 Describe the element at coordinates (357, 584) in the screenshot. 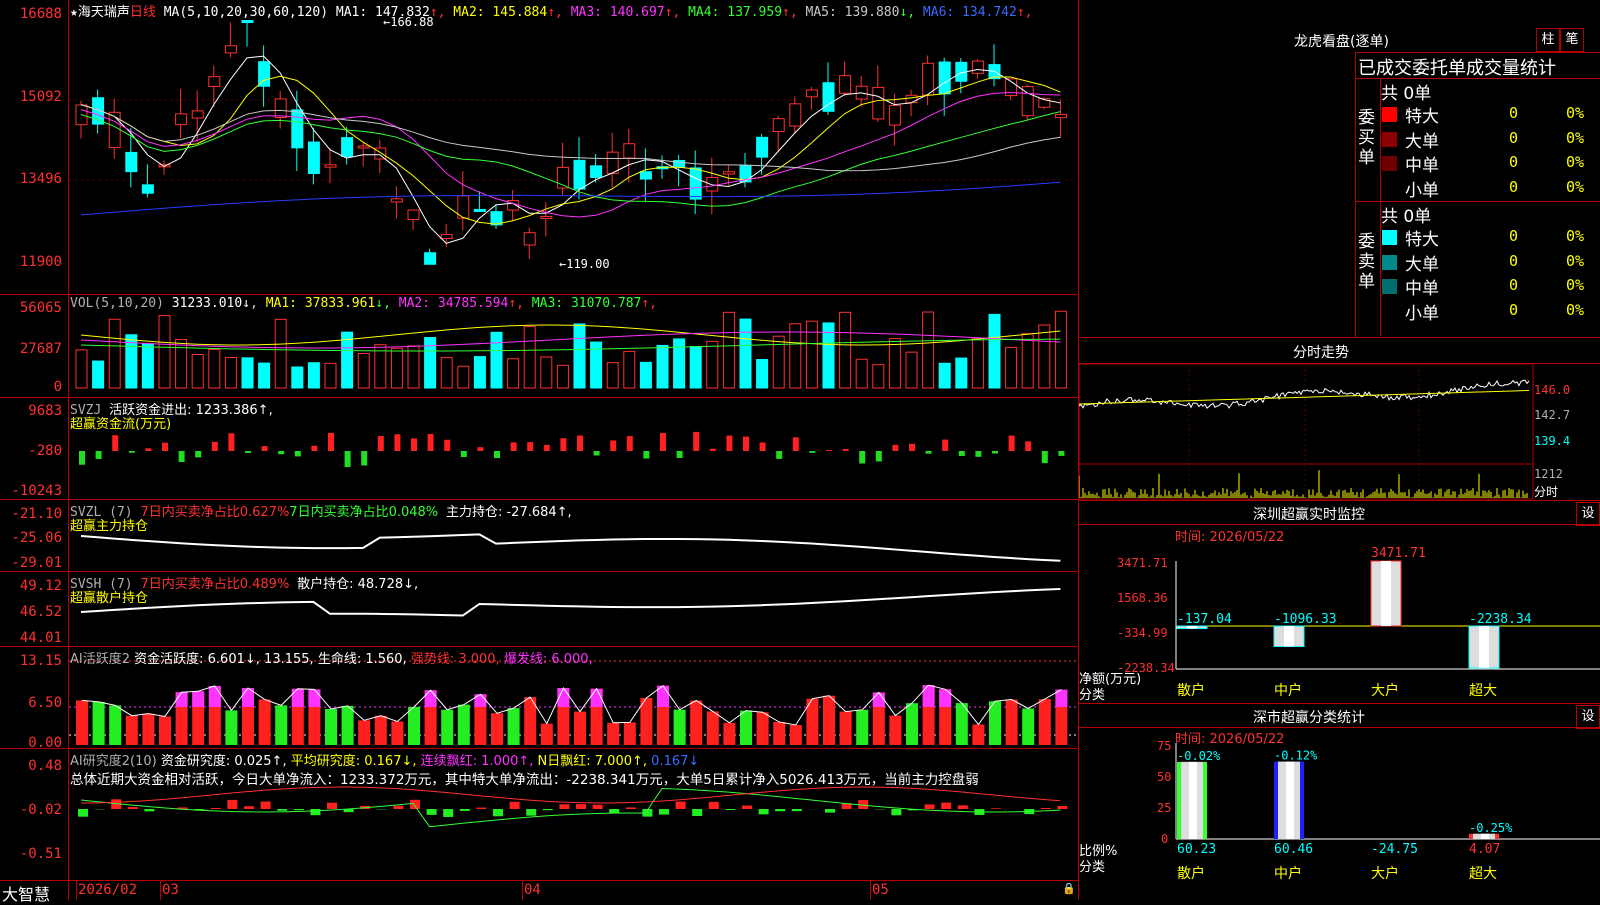

I see `svsh-value: 散户持仓: 48.728↓,` at that location.